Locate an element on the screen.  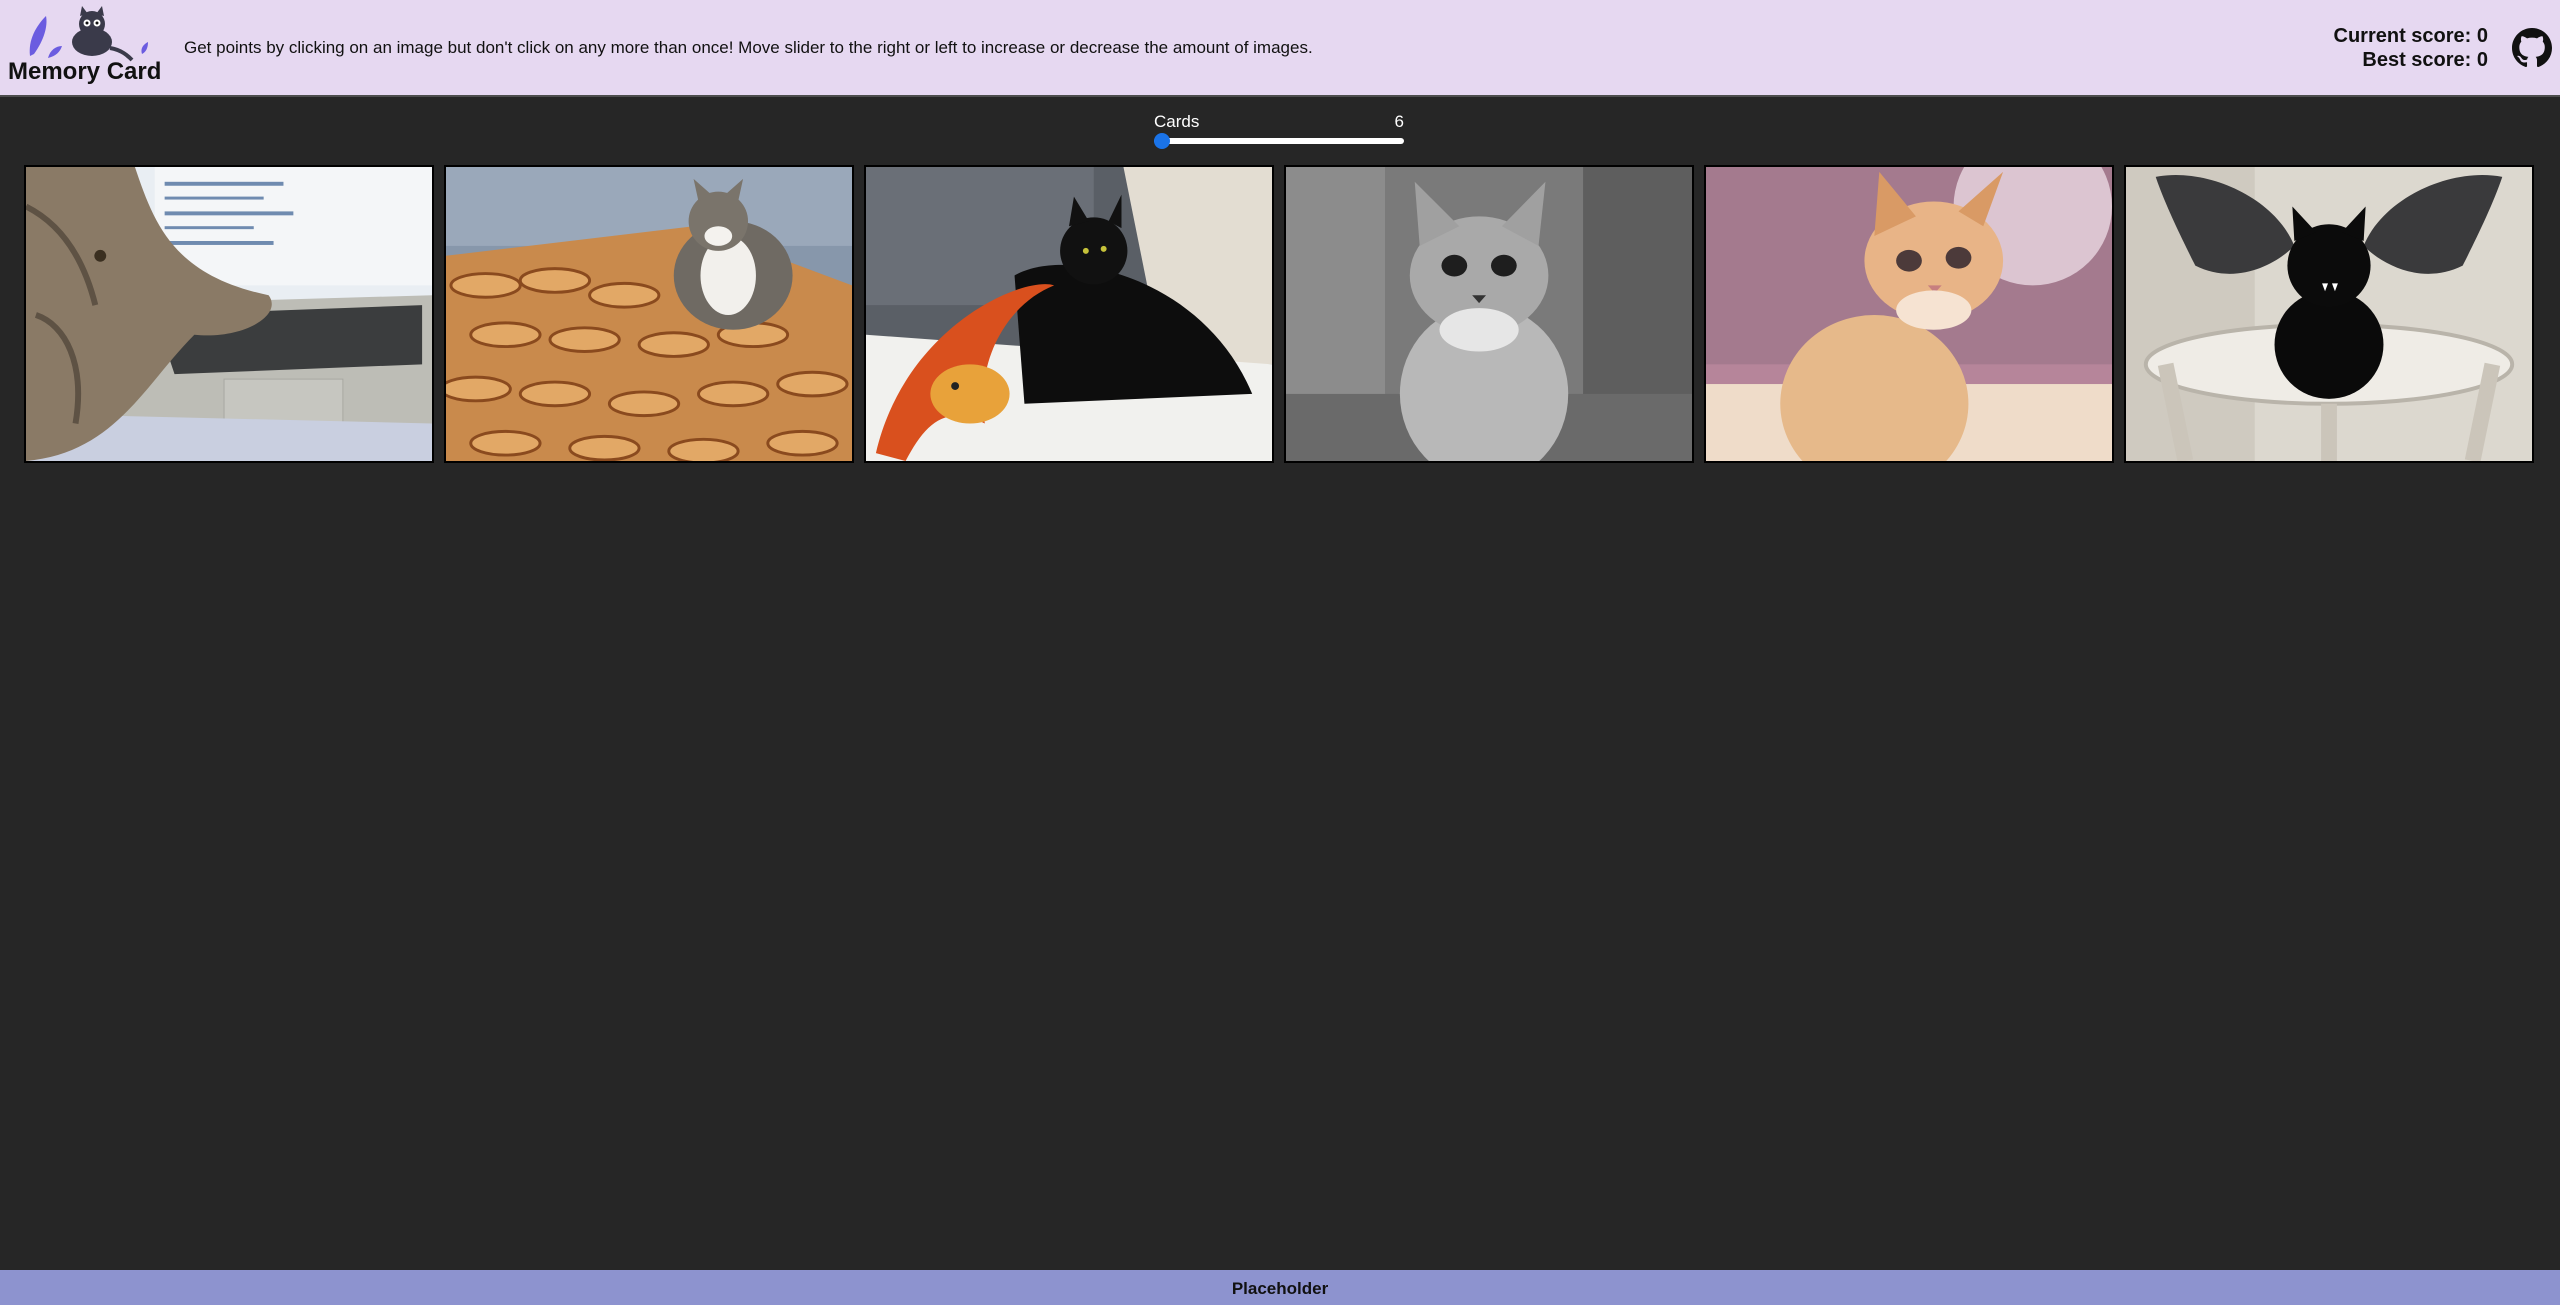
slider-value: 6 is located at coordinates (1399, 121).